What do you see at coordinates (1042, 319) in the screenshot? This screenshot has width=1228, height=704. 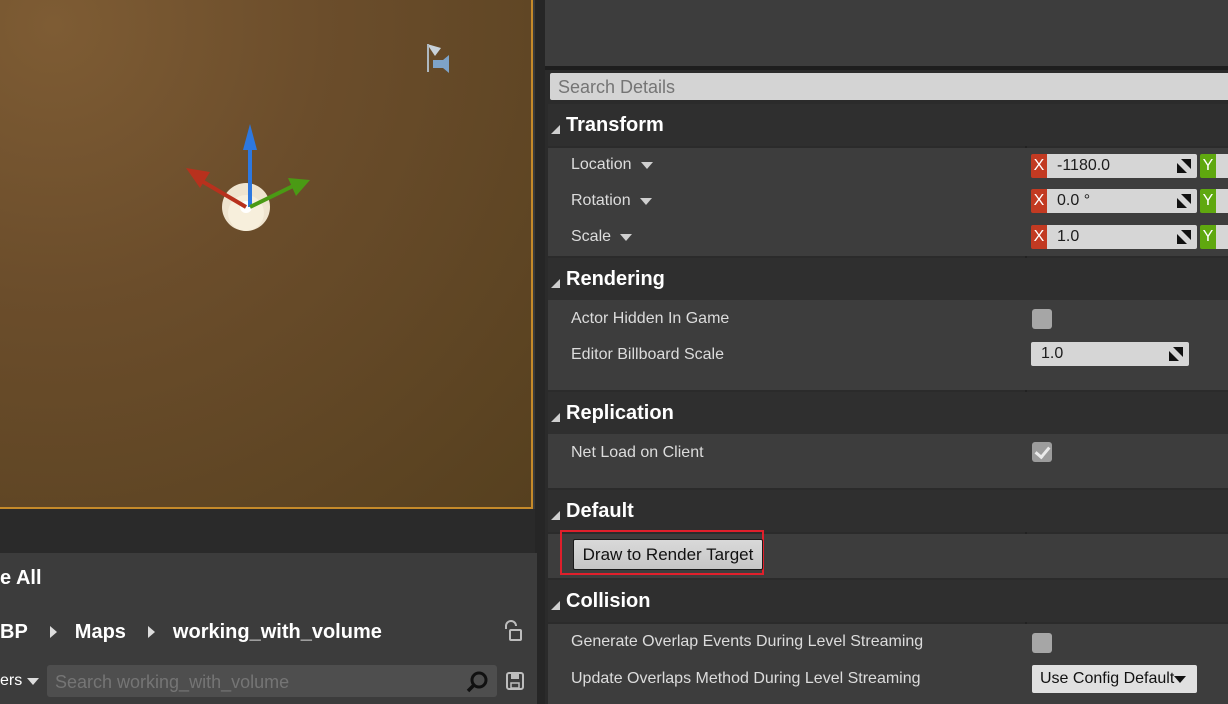 I see `actor-hidden-checkbox` at bounding box center [1042, 319].